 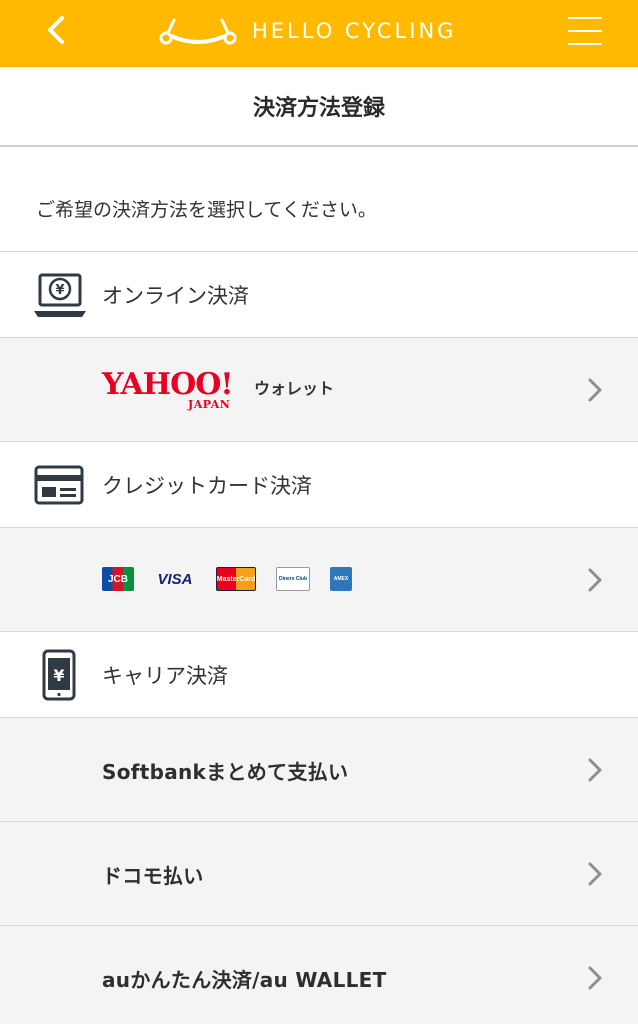 What do you see at coordinates (175, 579) in the screenshot?
I see `visa-logo: VISA` at bounding box center [175, 579].